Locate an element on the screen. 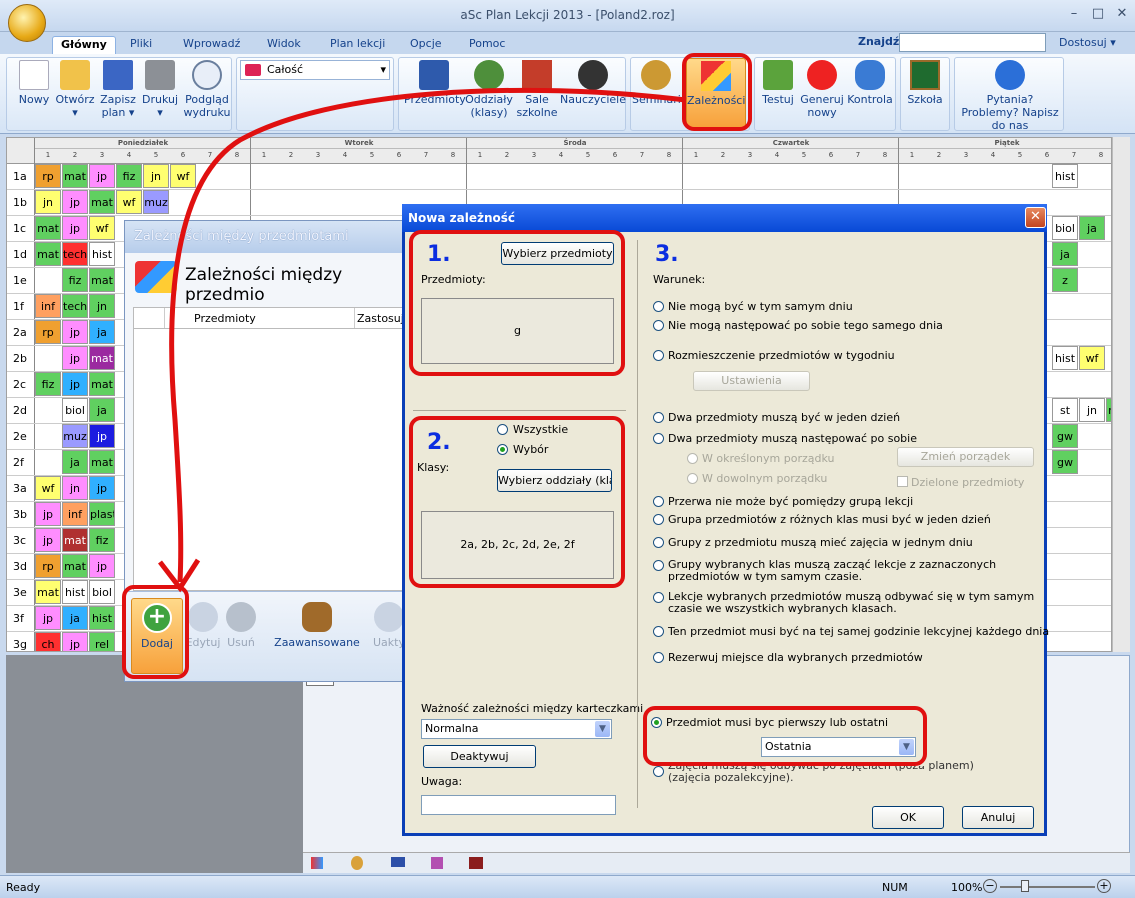 This screenshot has width=1135, height=898. dialog-close-button: ✕ is located at coordinates (1035, 217).